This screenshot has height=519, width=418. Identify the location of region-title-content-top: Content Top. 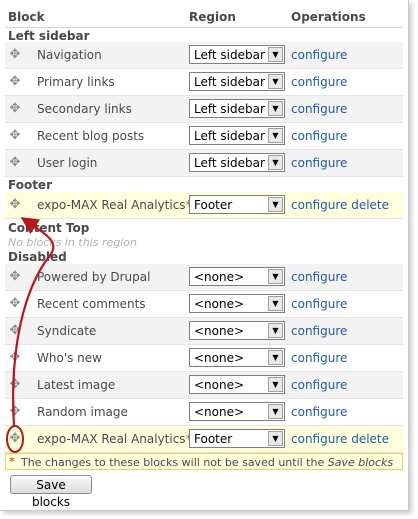
(49, 228).